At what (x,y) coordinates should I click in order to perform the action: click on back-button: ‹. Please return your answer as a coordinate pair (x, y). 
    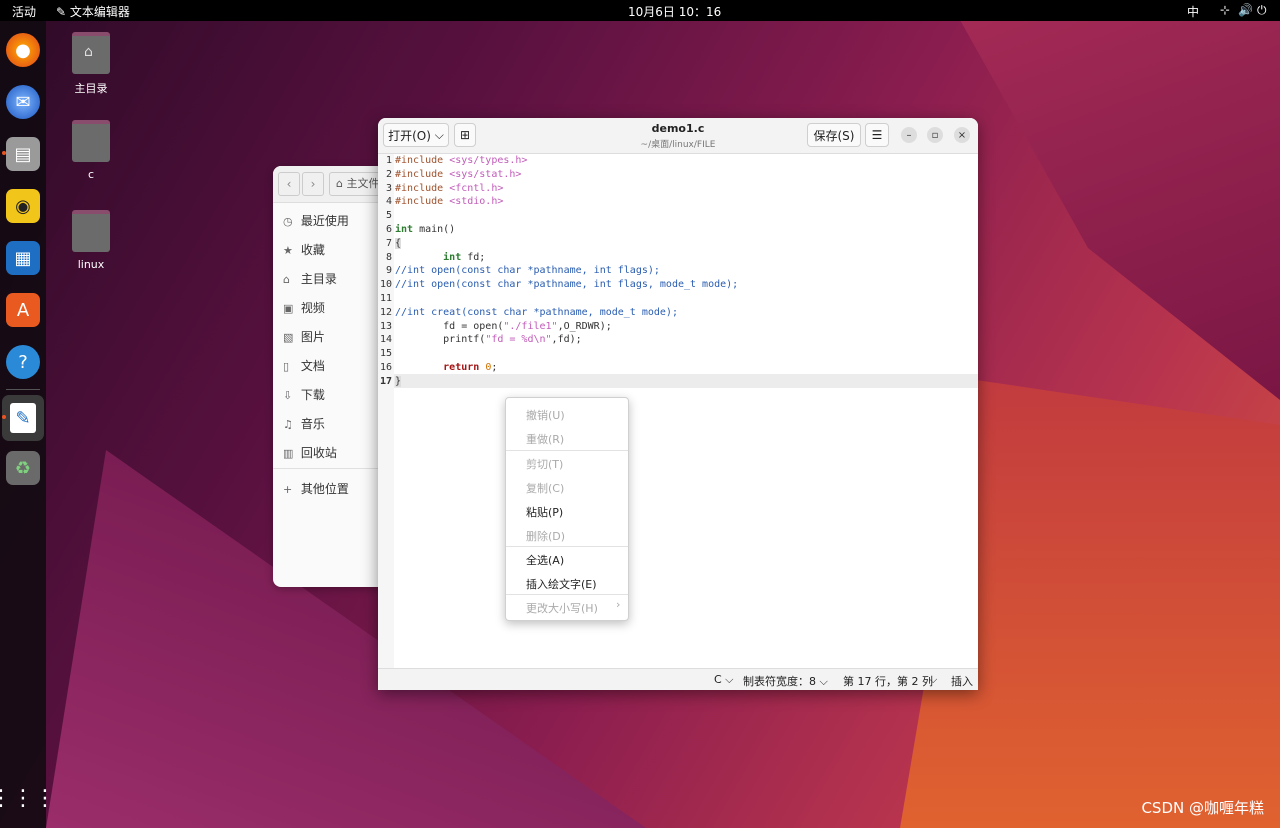
    Looking at the image, I should click on (289, 184).